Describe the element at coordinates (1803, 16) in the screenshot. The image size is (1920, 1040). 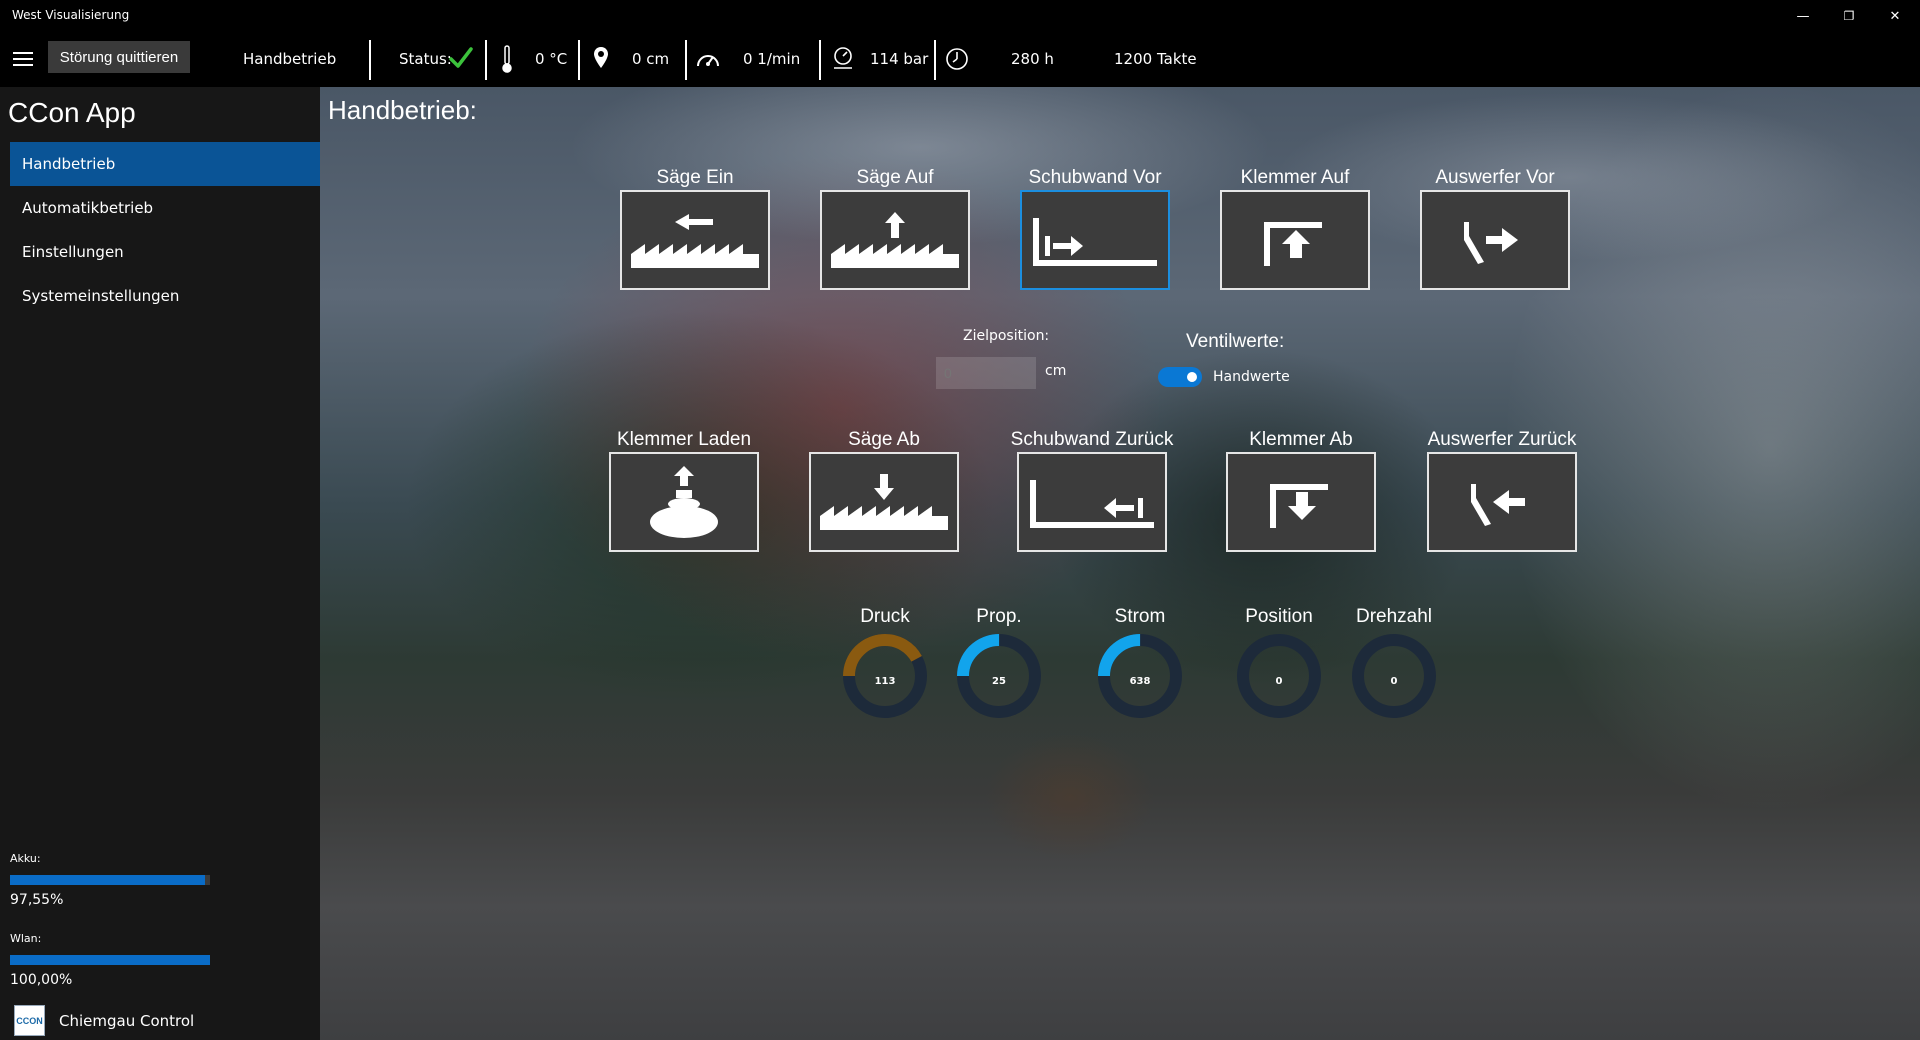
I see `minimize-button: —` at that location.